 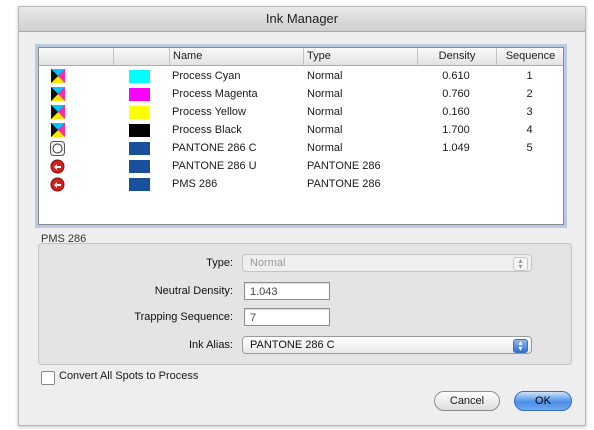 I want to click on neutral-density-label: Neutral Density:, so click(x=193, y=291).